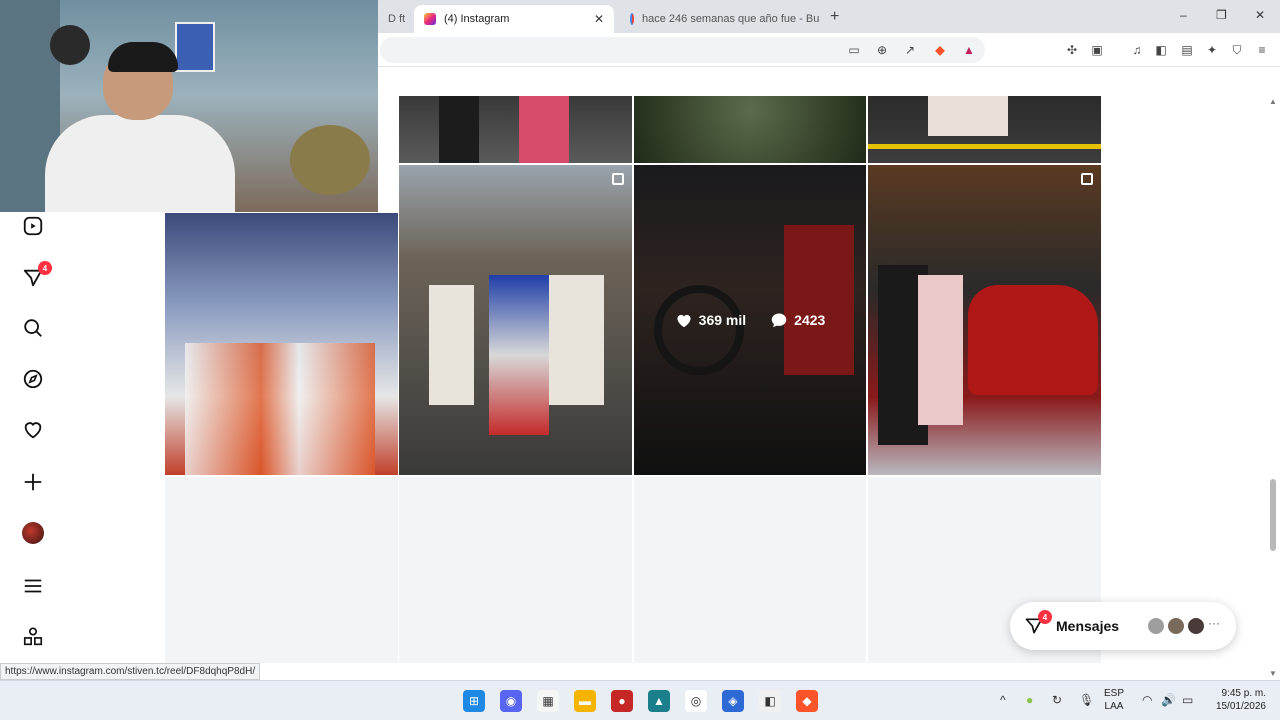 This screenshot has height=720, width=1280. I want to click on browser-menu-icon: ≡, so click(1262, 50).